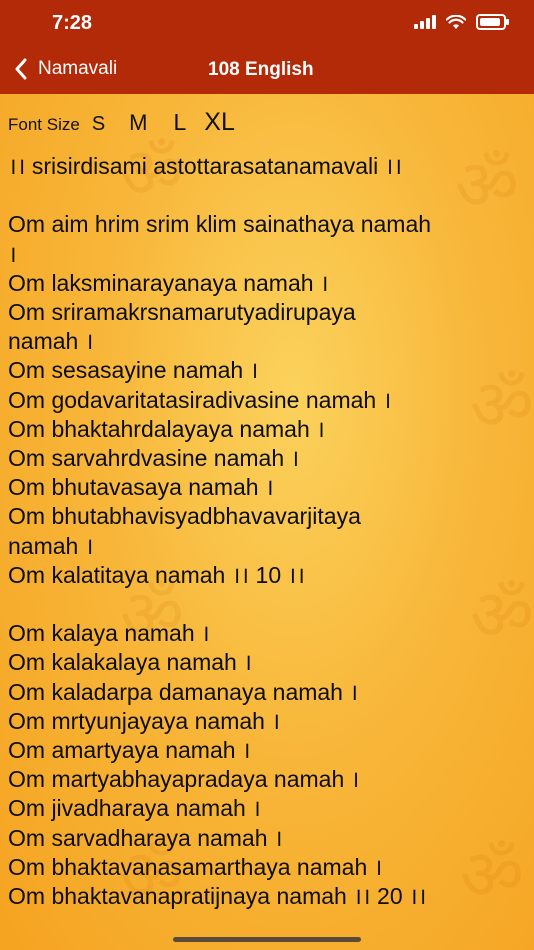  I want to click on font-size-l-button: L, so click(179, 122).